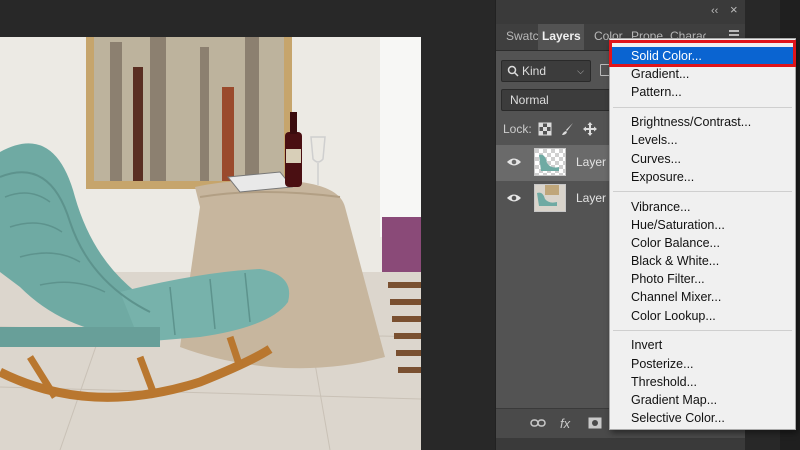 This screenshot has height=450, width=800. Describe the element at coordinates (565, 423) in the screenshot. I see `fx-icon: fx` at that location.